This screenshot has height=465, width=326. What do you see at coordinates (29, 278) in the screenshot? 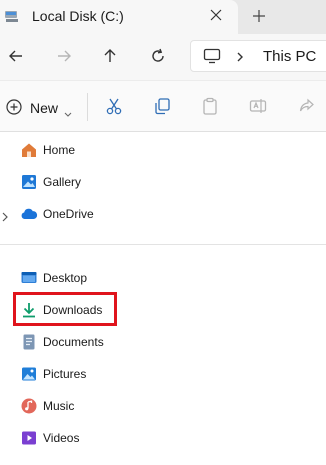
I see `desktop-icon` at bounding box center [29, 278].